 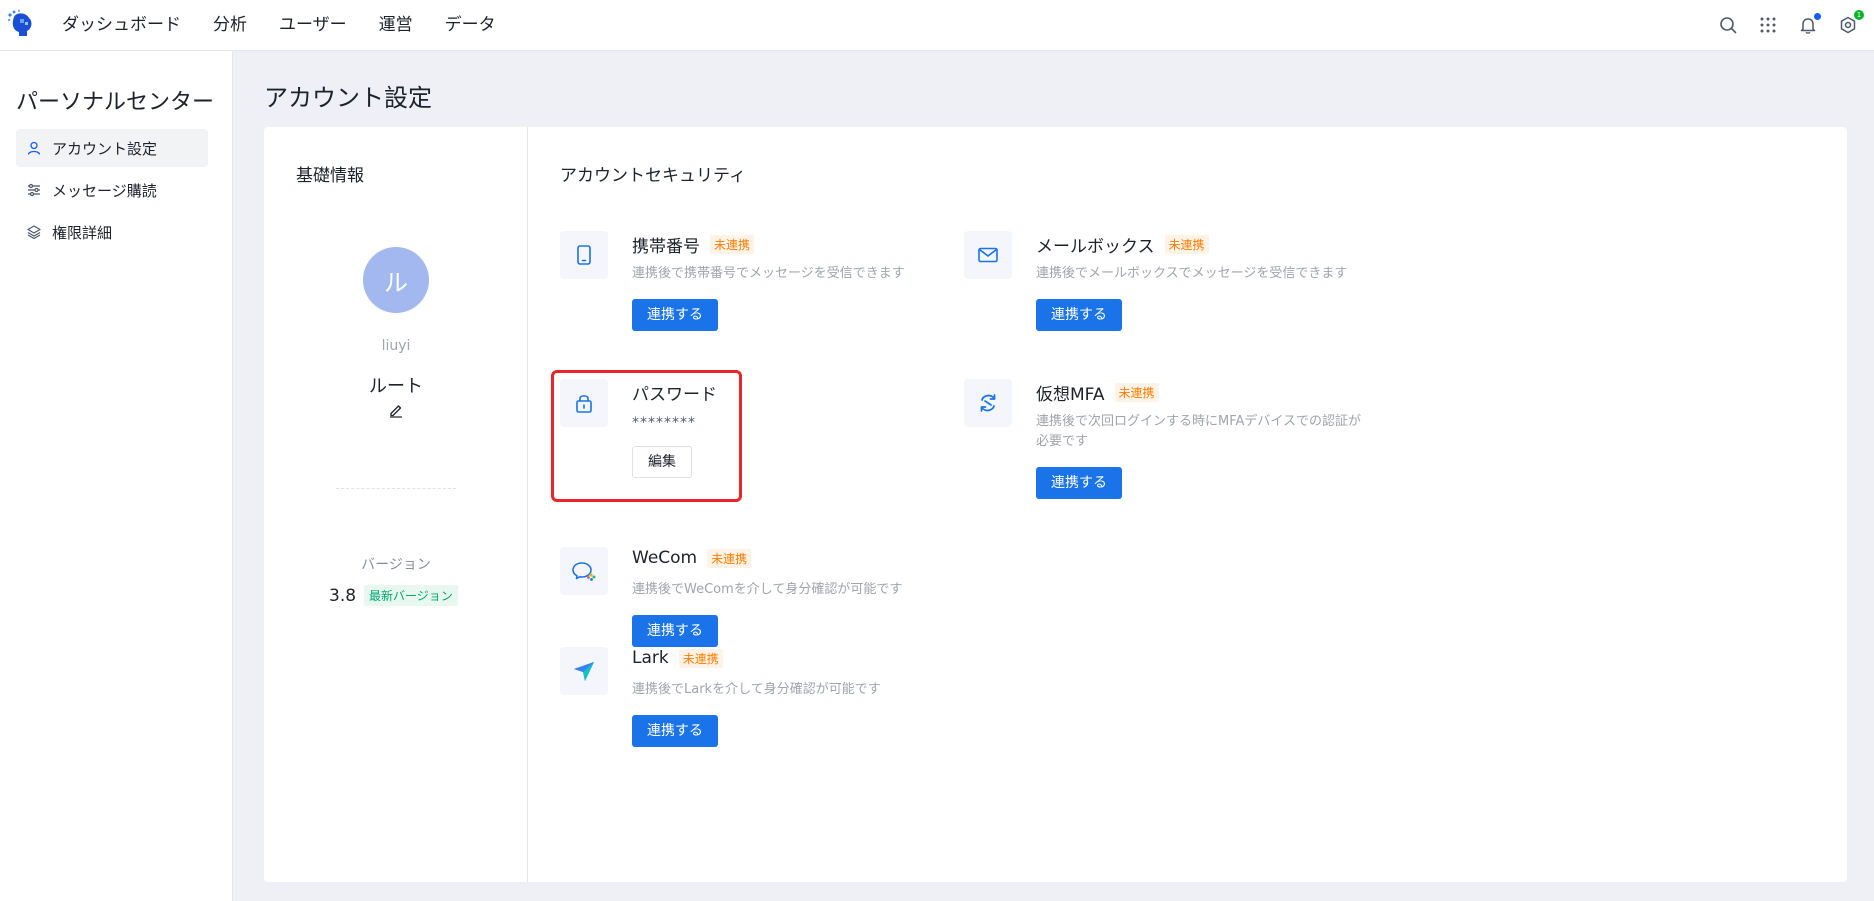 I want to click on settings-icon: 1, so click(x=1851, y=22).